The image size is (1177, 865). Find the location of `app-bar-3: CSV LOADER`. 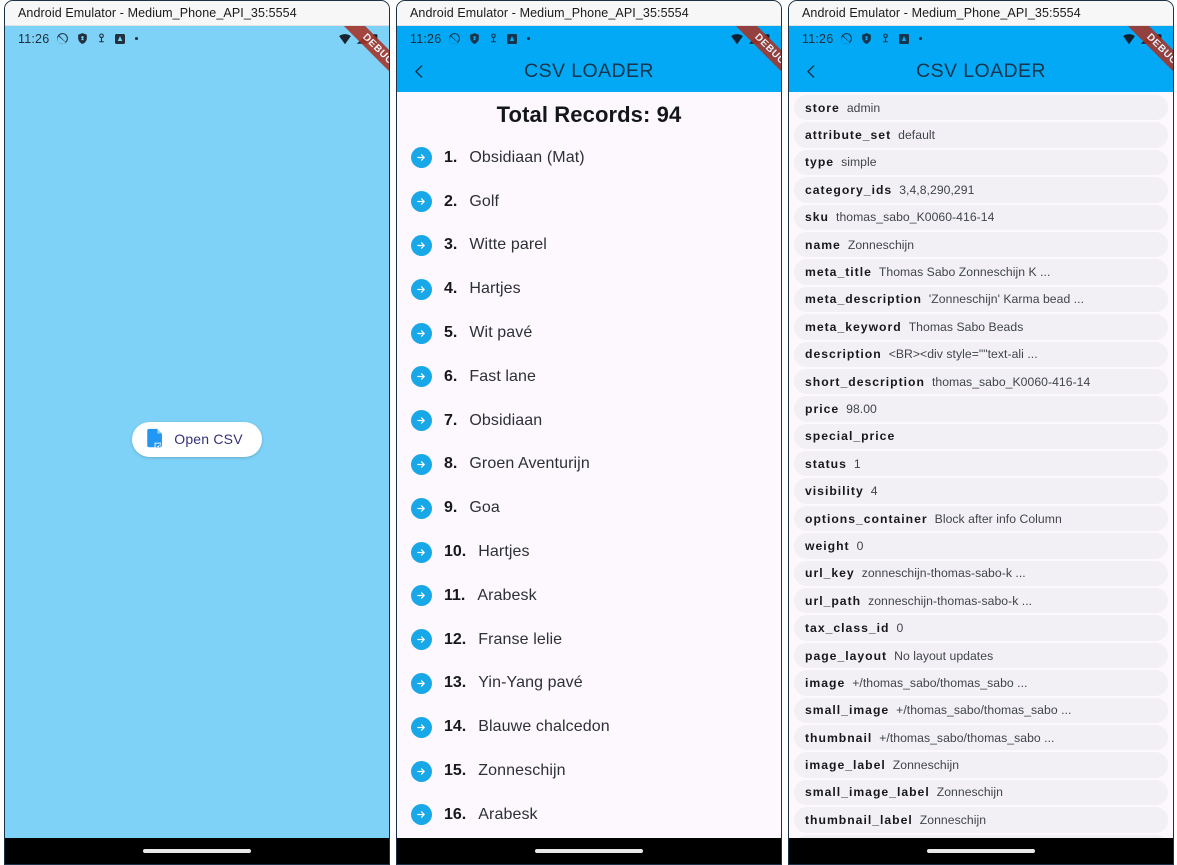

app-bar-3: CSV LOADER is located at coordinates (981, 71).